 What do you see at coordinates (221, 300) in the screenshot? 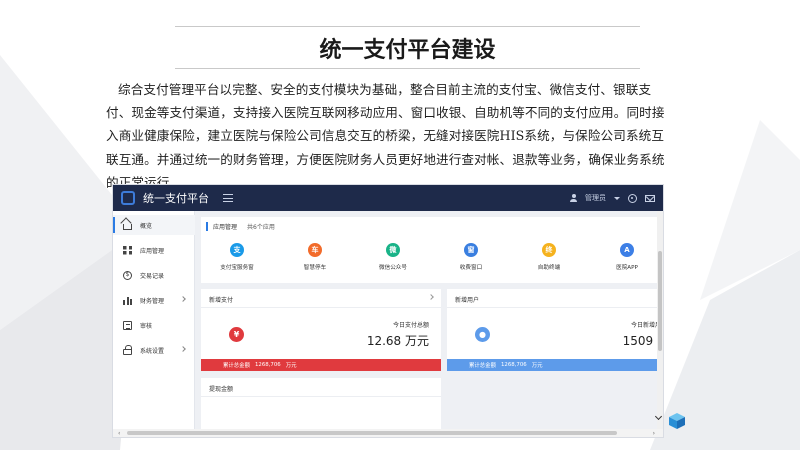
I see `new-payment-title: 新增支付` at bounding box center [221, 300].